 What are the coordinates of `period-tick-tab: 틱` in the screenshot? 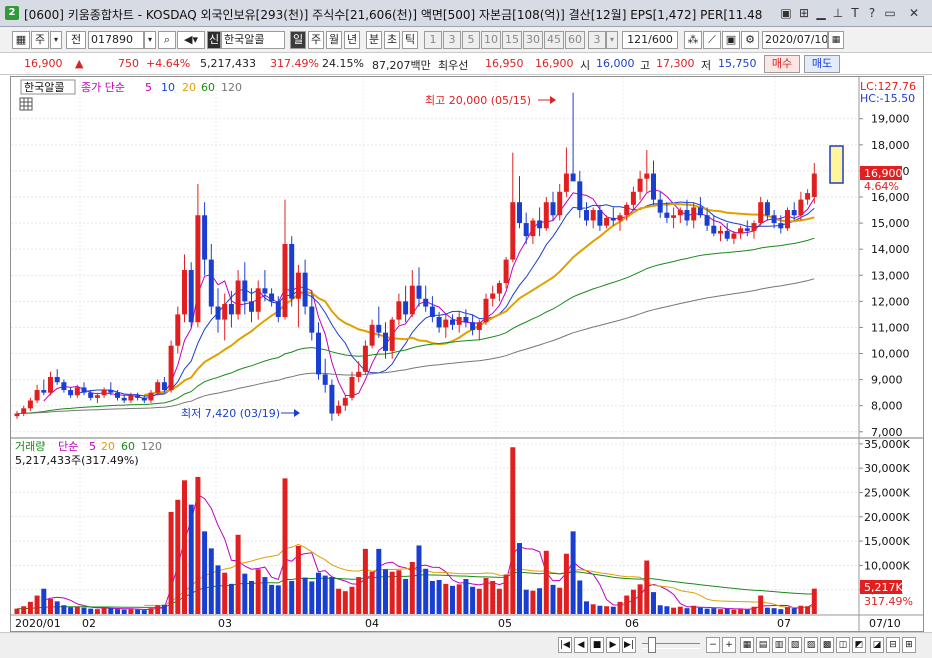 It's located at (410, 40).